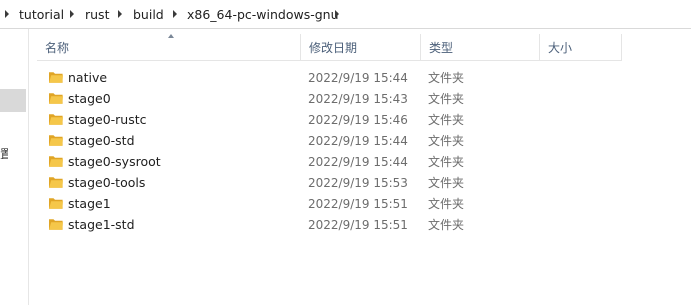  I want to click on file-row: stage1 2022/9/19 15:51 文件夹, so click(329, 203).